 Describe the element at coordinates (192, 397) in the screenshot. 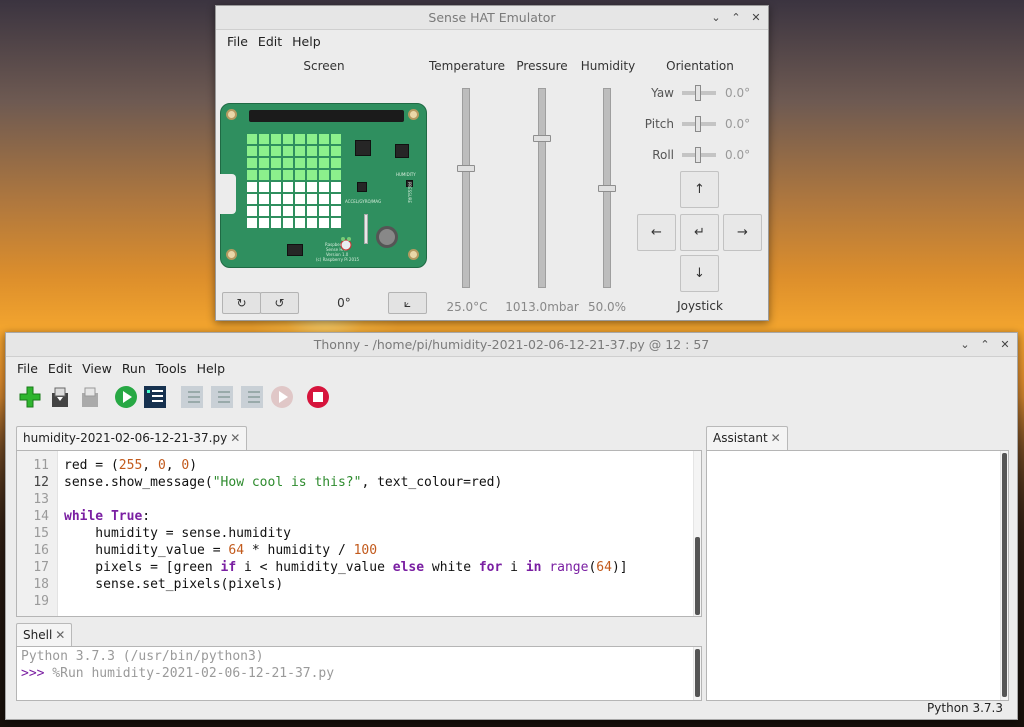

I see `step-over-icon` at that location.